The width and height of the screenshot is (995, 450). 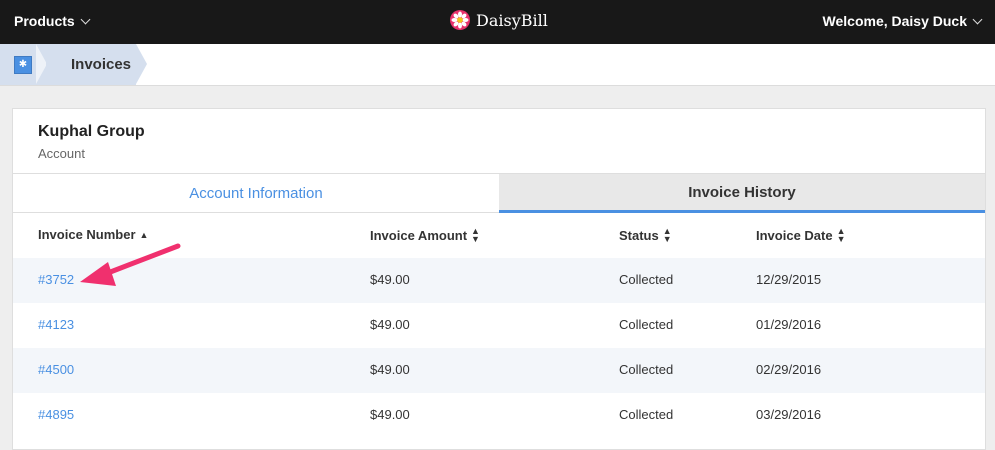 What do you see at coordinates (639, 235) in the screenshot?
I see `column-label: Status` at bounding box center [639, 235].